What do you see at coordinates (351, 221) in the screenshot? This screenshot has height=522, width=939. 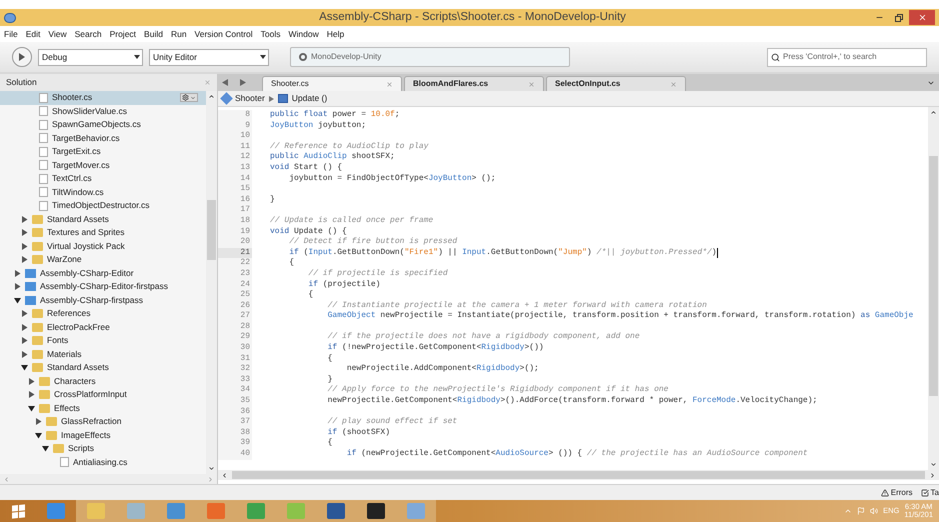 I see `code-line: // Update is called once per frame` at bounding box center [351, 221].